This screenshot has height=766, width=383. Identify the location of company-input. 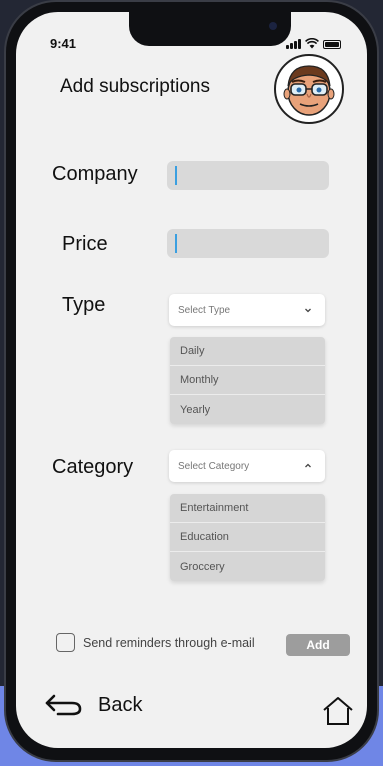
(248, 175).